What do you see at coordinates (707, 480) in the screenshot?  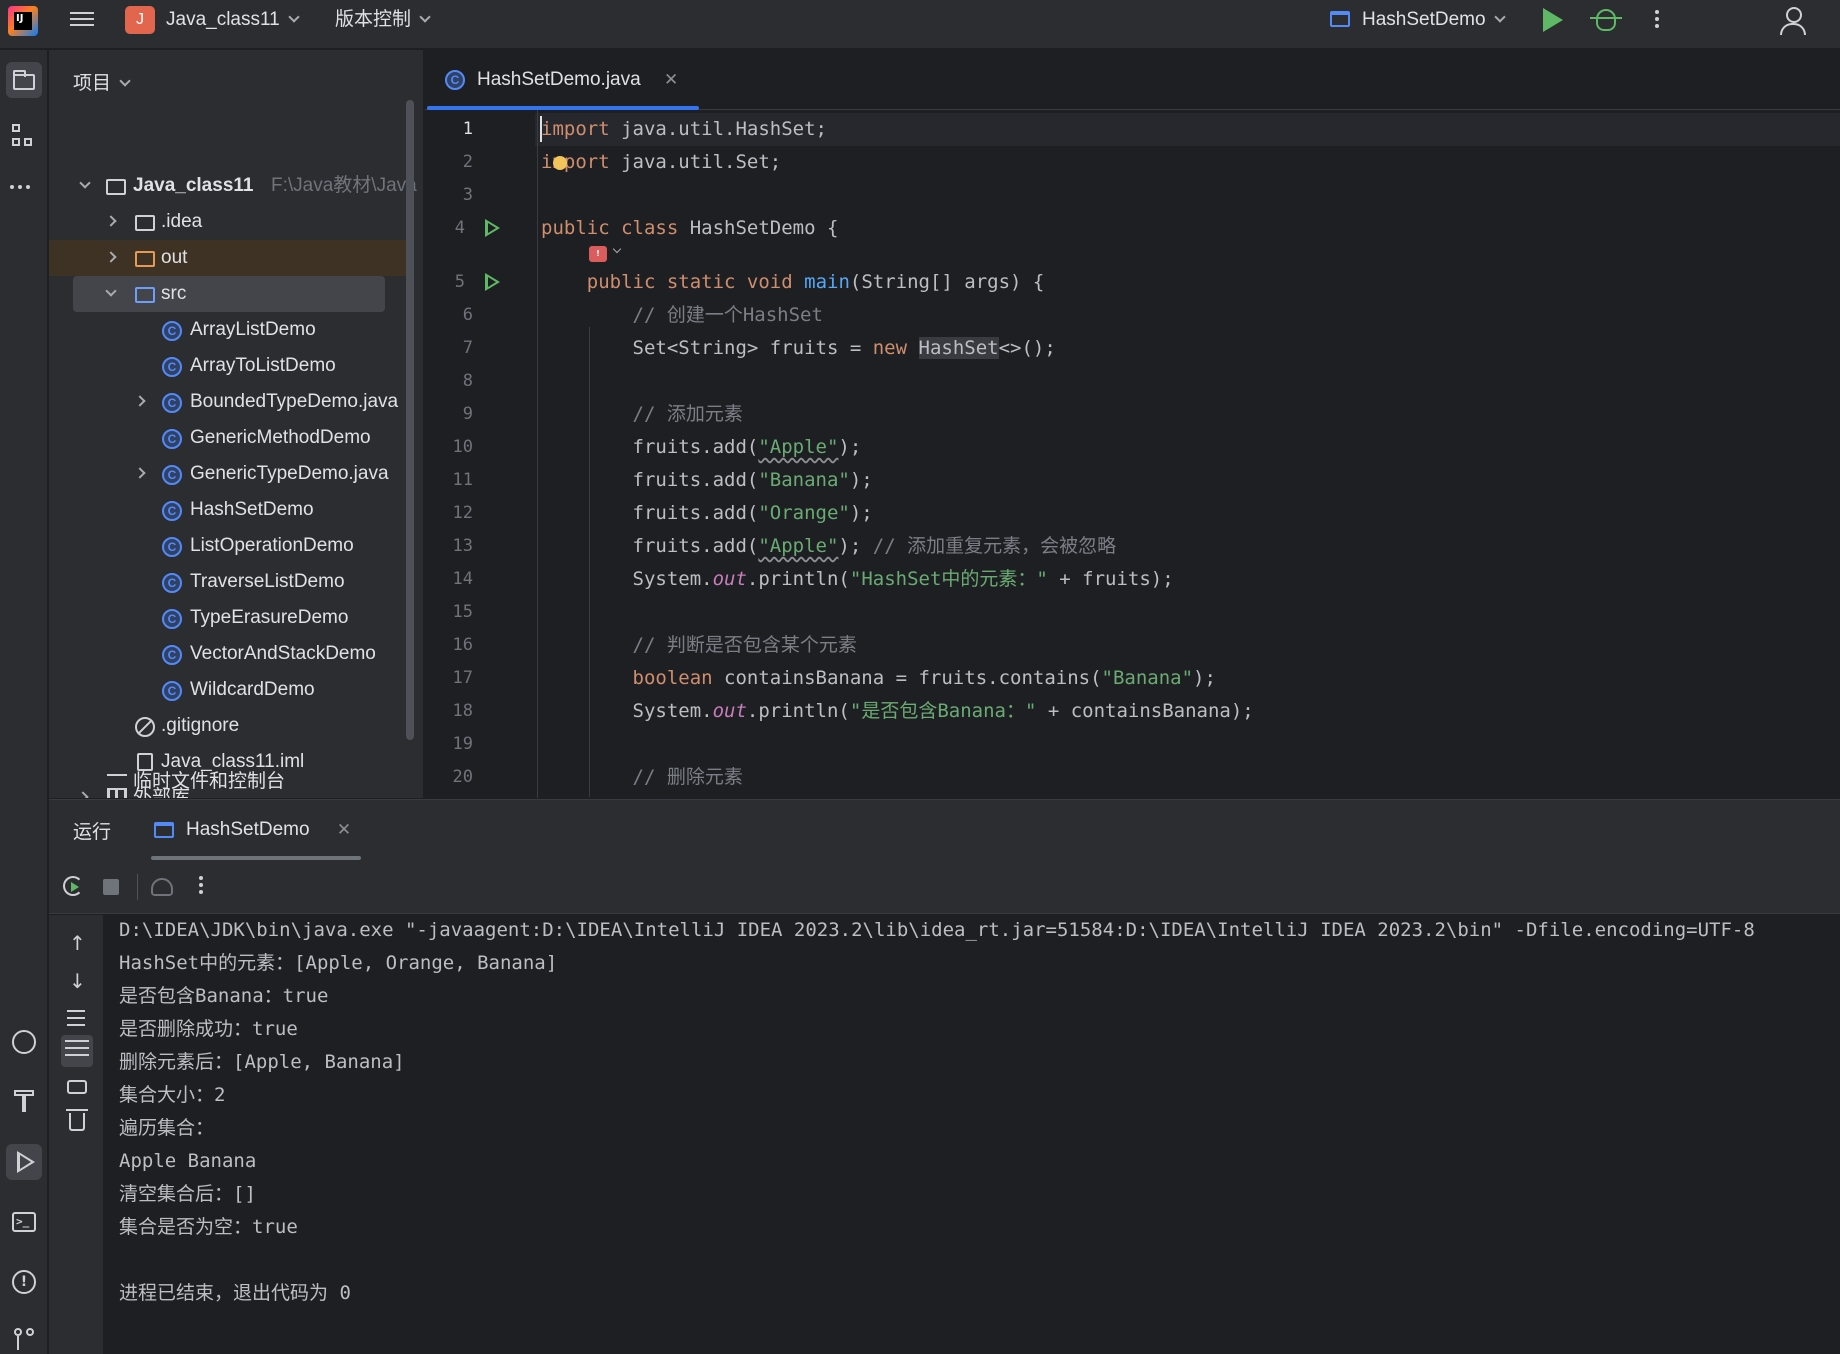 I see `code-line: fruits.add("Banana");` at bounding box center [707, 480].